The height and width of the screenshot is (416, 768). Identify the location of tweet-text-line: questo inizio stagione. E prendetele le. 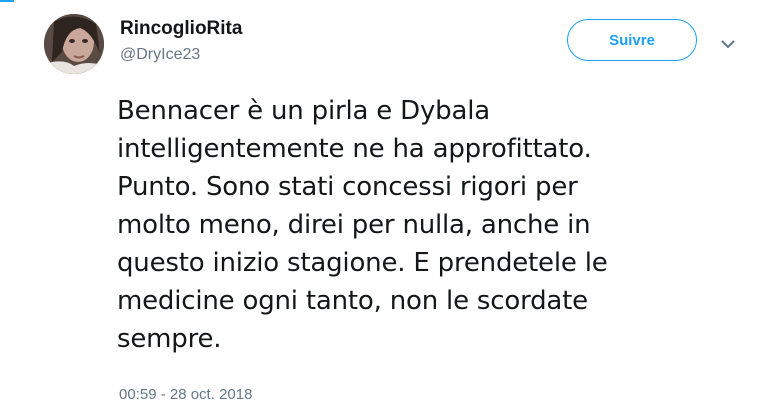
(362, 263).